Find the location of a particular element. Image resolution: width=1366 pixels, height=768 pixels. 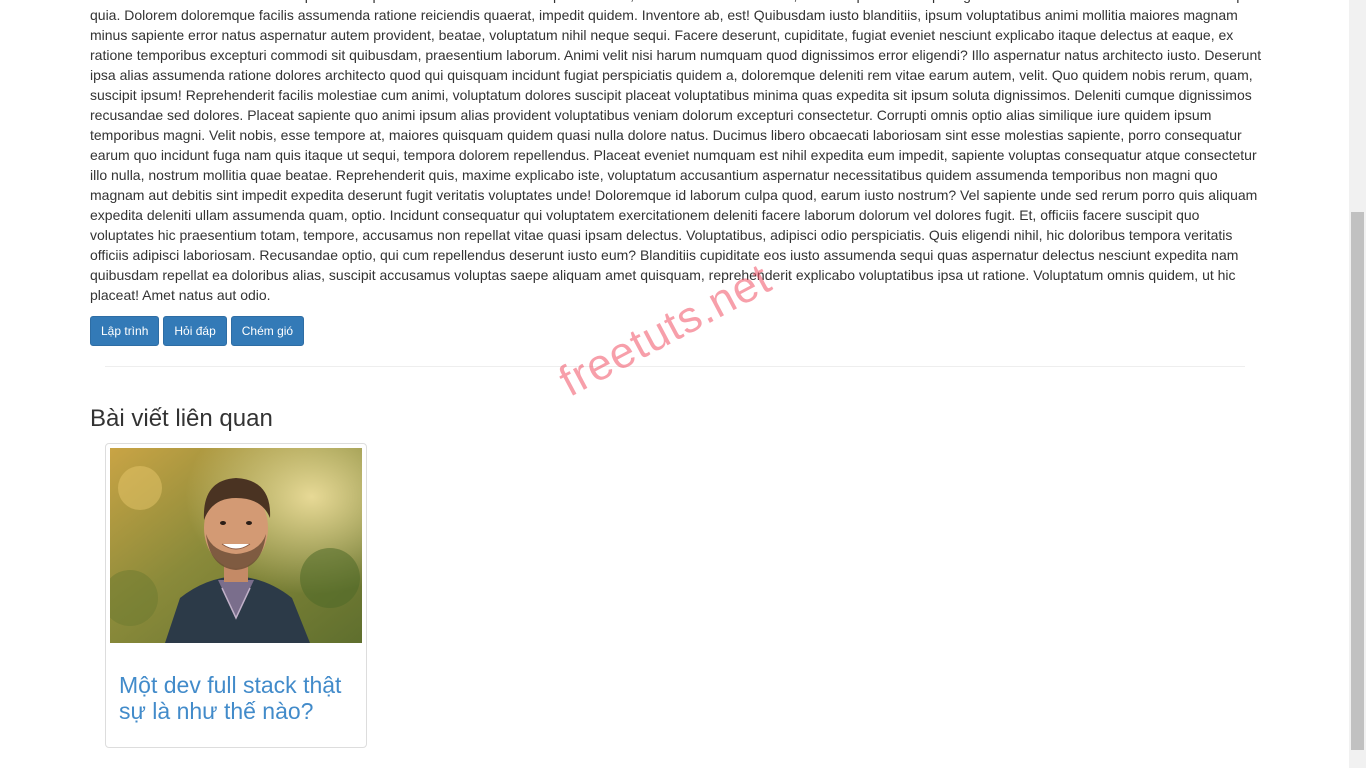

section-divider is located at coordinates (675, 366).